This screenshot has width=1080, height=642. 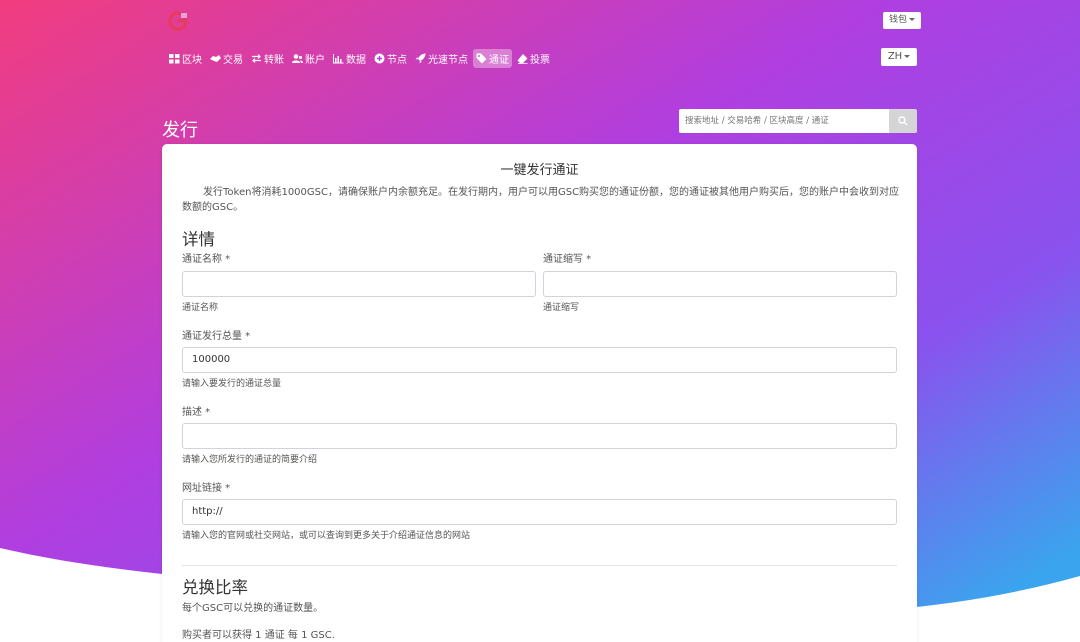 What do you see at coordinates (215, 587) in the screenshot?
I see `exchange-ratio-heading: 兑换比率` at bounding box center [215, 587].